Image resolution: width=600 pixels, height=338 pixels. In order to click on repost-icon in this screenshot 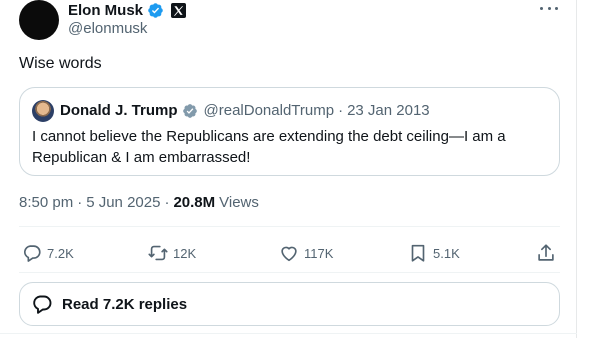, I will do `click(158, 253)`.